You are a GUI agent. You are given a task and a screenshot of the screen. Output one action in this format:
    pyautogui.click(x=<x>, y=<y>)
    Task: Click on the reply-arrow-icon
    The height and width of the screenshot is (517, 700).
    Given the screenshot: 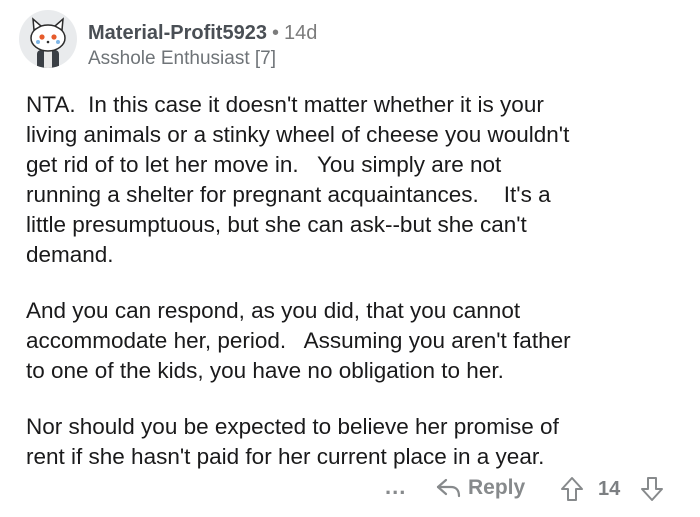 What is the action you would take?
    pyautogui.click(x=448, y=488)
    